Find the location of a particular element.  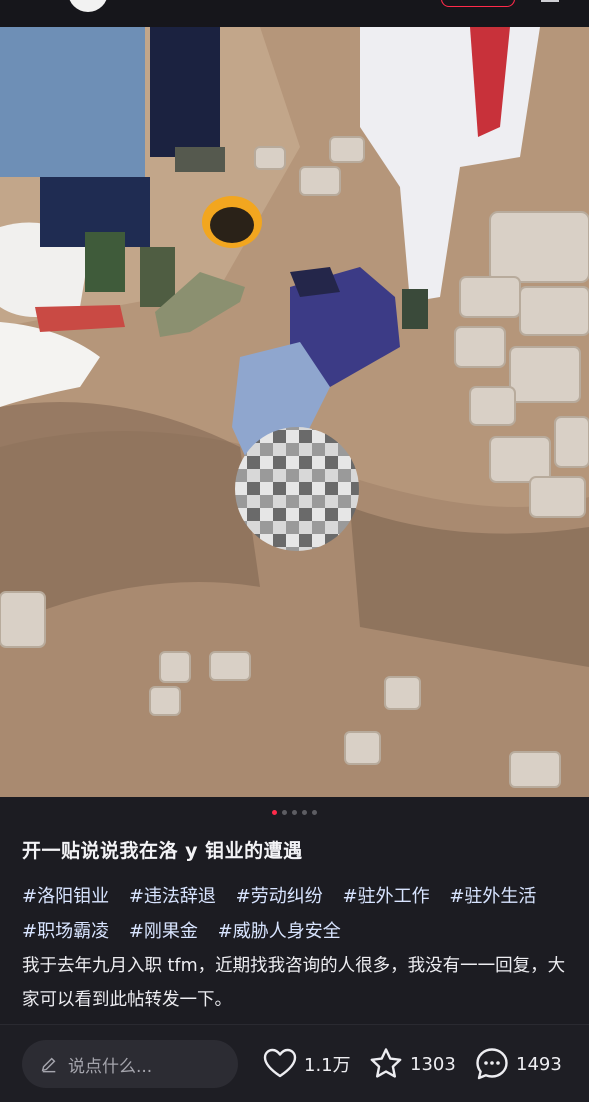

hashtag: #刚果金 is located at coordinates (163, 931).